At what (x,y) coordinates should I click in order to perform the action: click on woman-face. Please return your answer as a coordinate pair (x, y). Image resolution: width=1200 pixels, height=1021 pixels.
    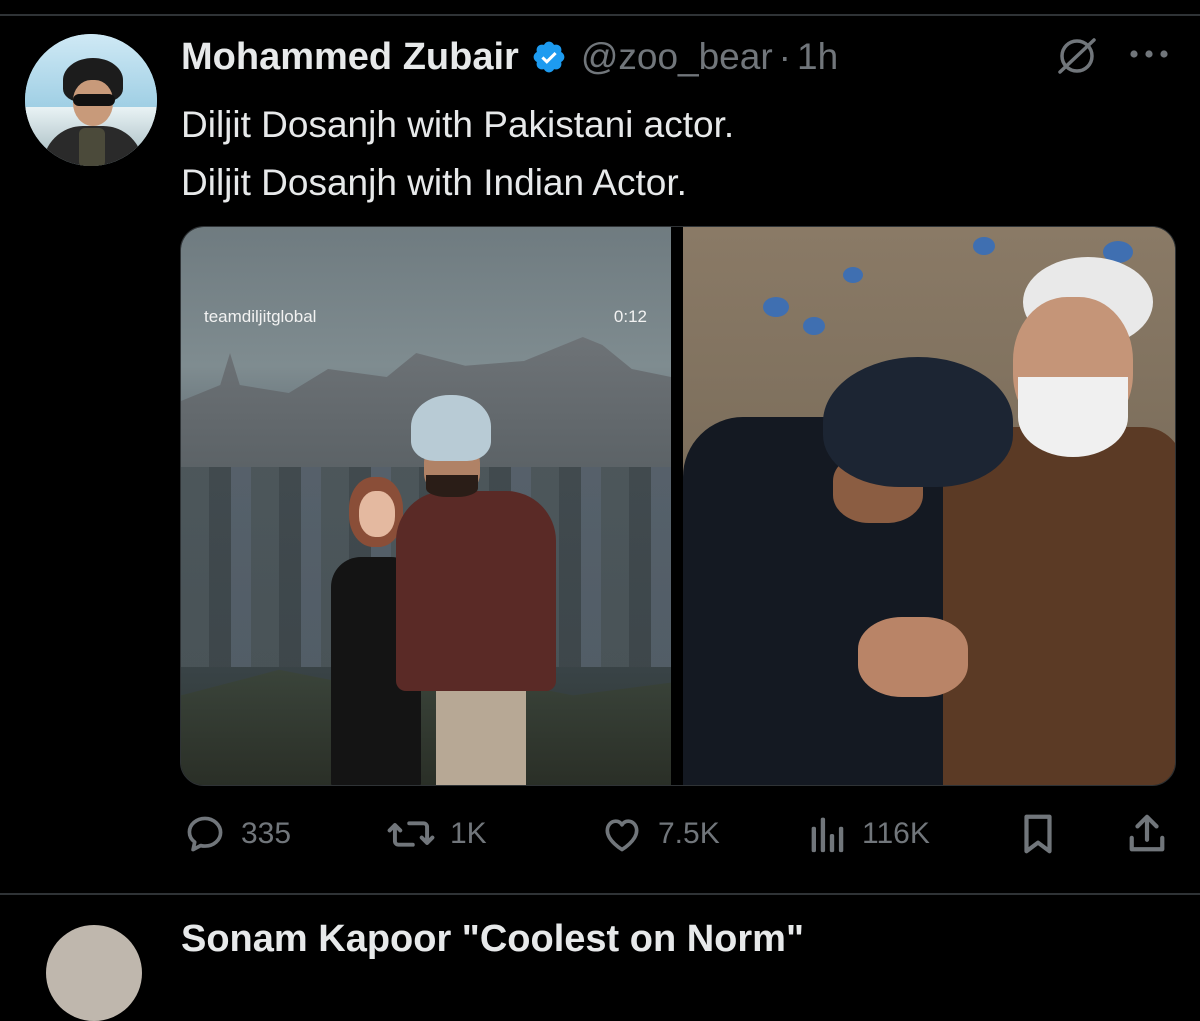
    Looking at the image, I should click on (377, 514).